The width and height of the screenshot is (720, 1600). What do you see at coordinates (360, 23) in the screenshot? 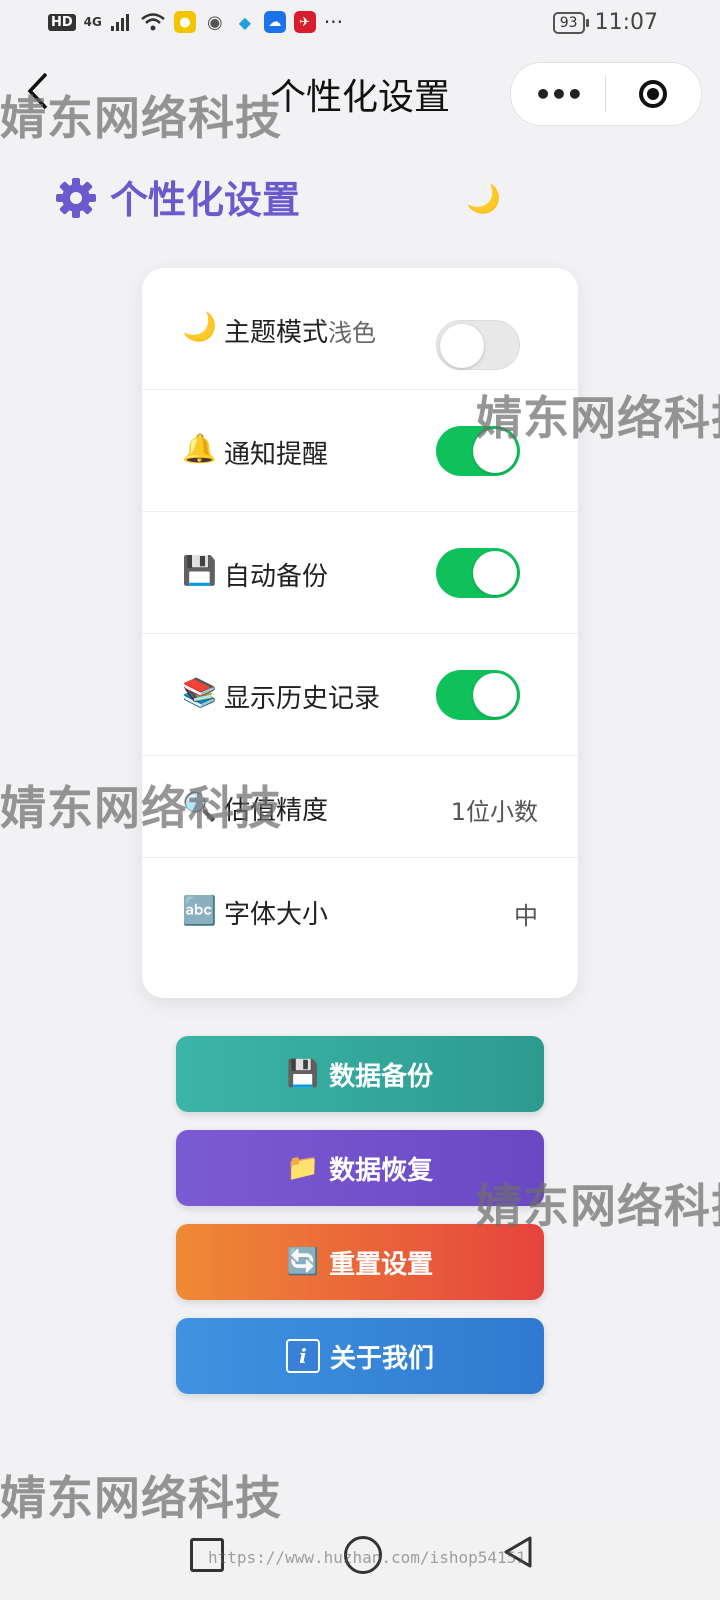
I see `status-bar: HD 4G ● ◉ ◆ ☁ ✈ ··· 93 11:07` at bounding box center [360, 23].